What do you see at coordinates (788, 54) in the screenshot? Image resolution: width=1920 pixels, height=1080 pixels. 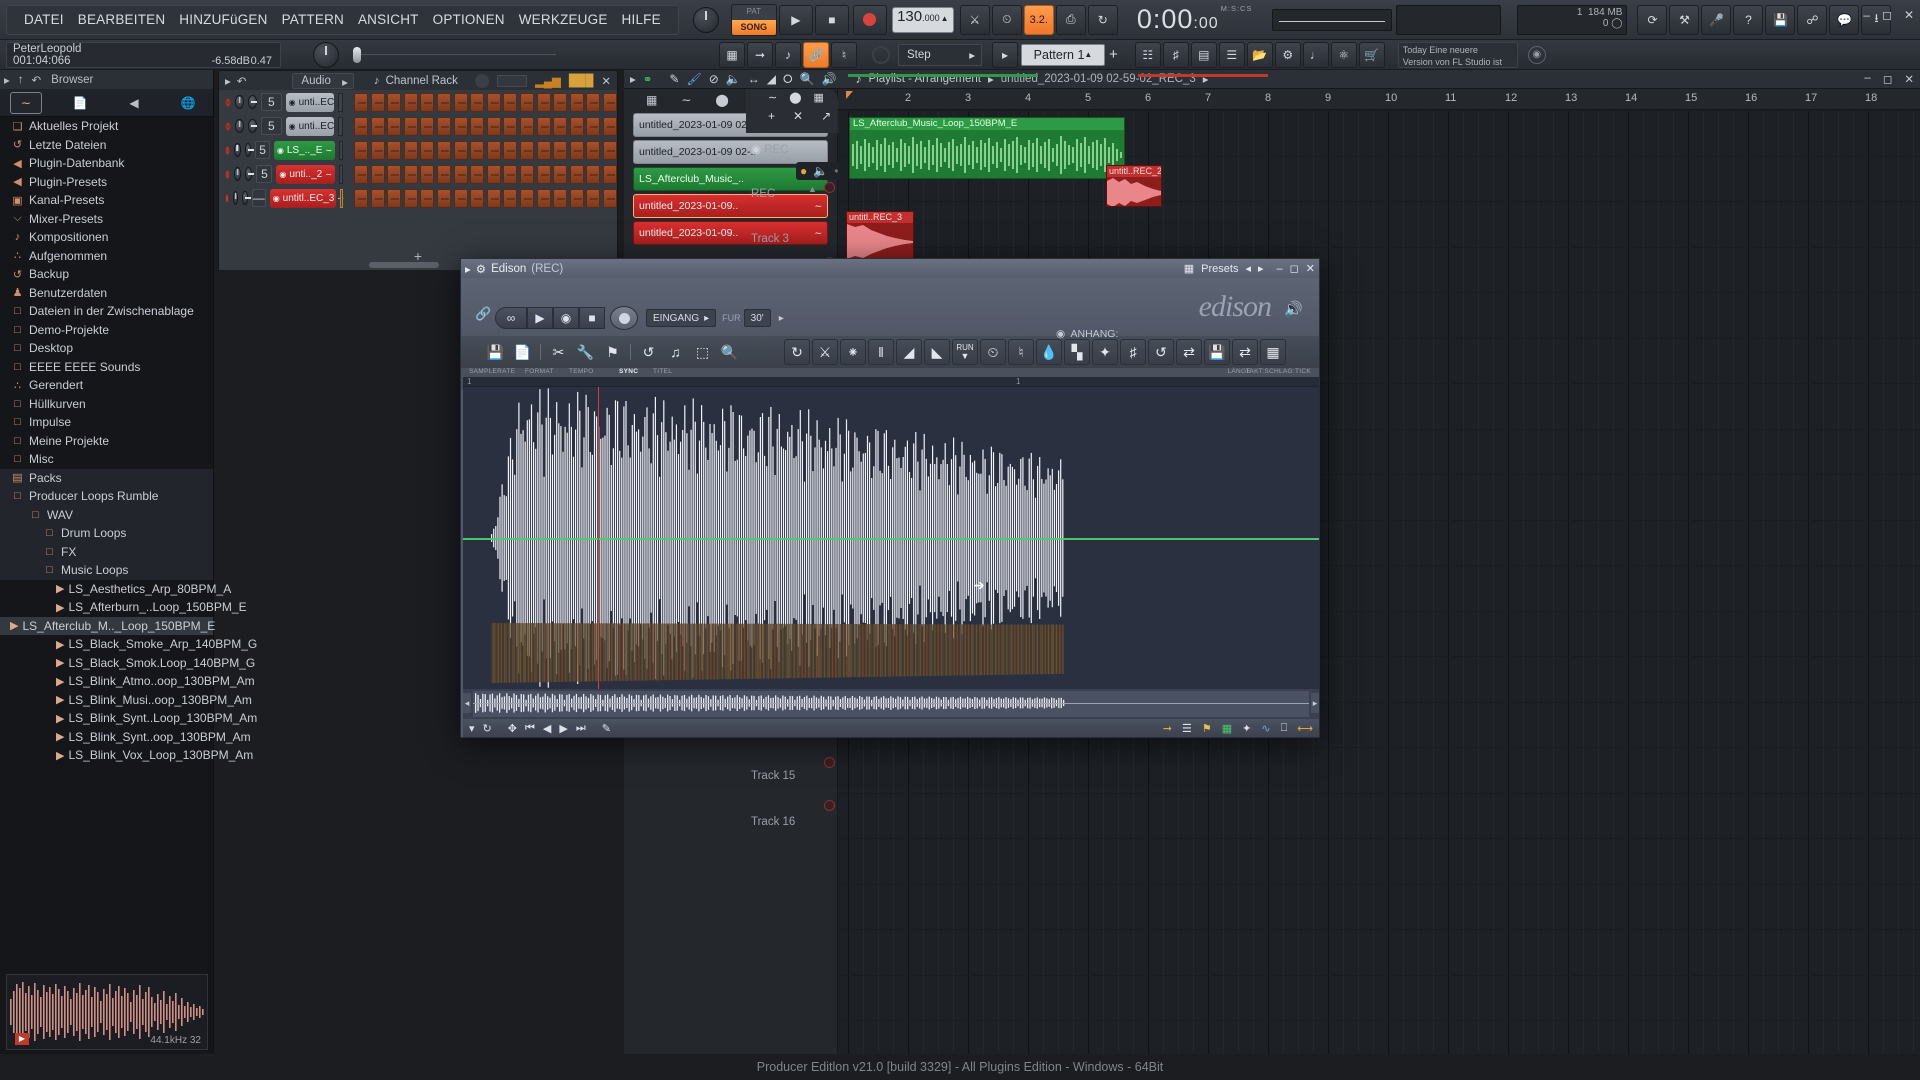 I see `slide-tool-icon: ♪` at bounding box center [788, 54].